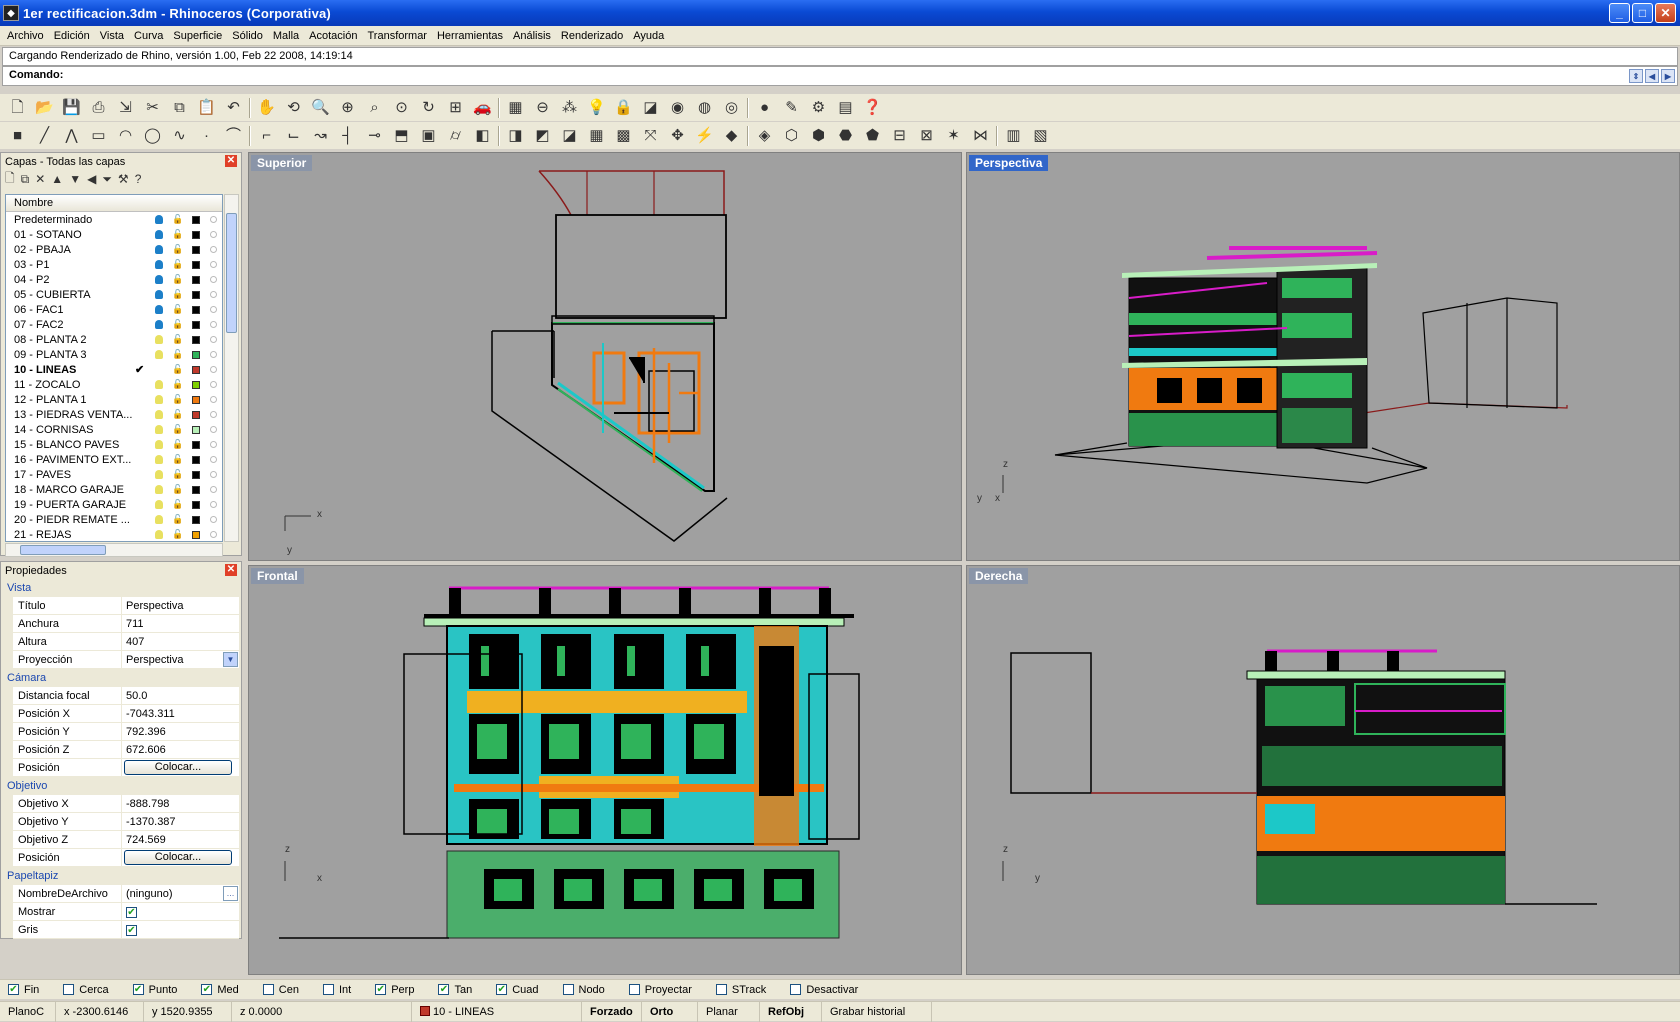 This screenshot has width=1680, height=1022. Describe the element at coordinates (542, 136) in the screenshot. I see `boolean-a-icon: ◩` at that location.